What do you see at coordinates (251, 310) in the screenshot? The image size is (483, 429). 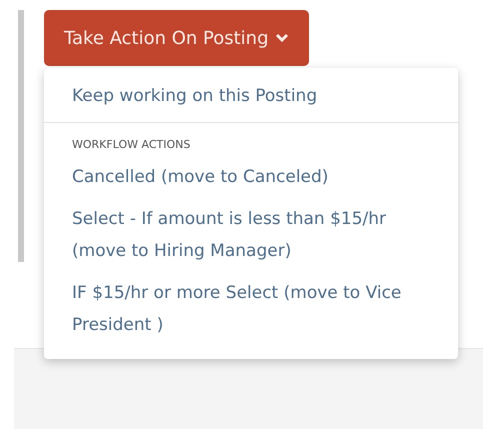 I see `menu-item: IF $15/hr or more Select (move to Vice President )` at bounding box center [251, 310].